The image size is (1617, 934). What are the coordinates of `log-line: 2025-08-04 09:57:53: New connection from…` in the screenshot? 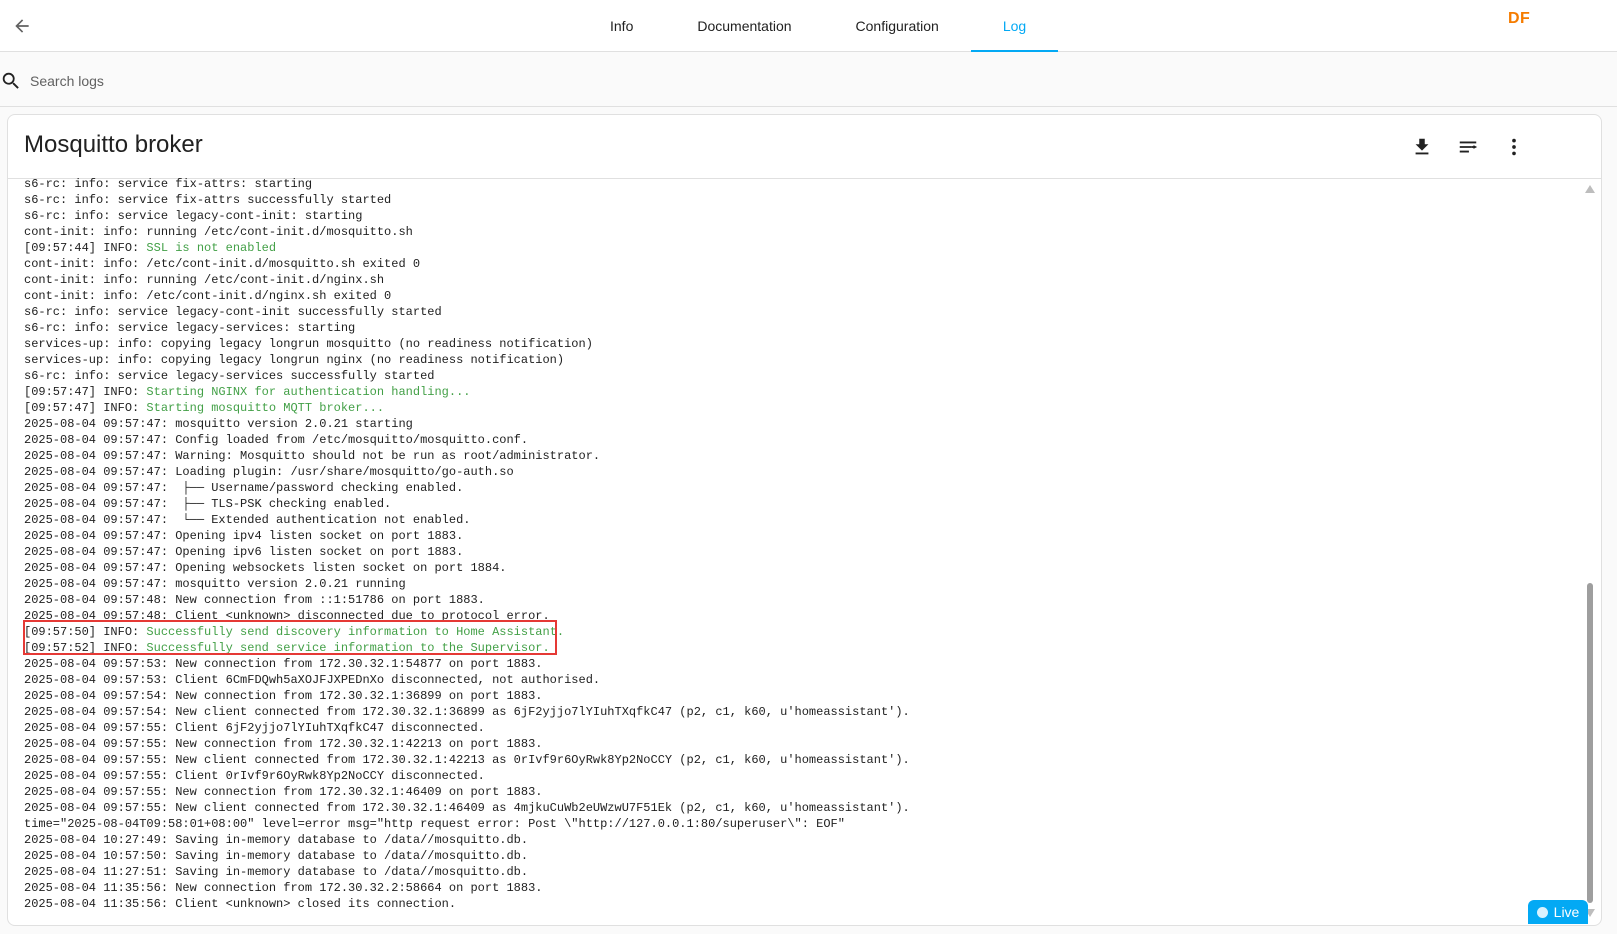 It's located at (804, 664).